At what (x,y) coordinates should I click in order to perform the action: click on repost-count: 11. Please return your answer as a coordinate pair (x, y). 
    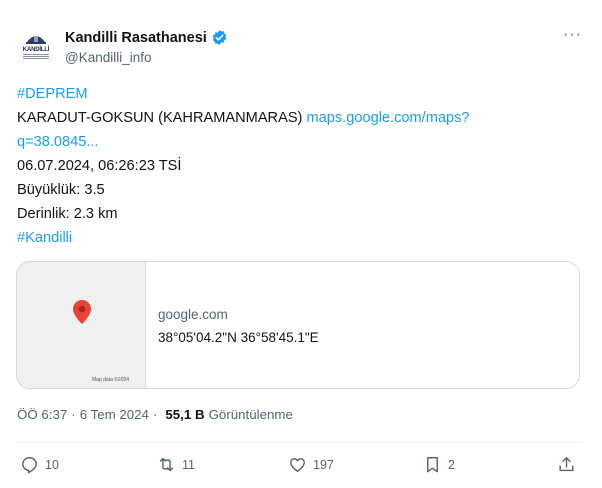
    Looking at the image, I should click on (188, 464).